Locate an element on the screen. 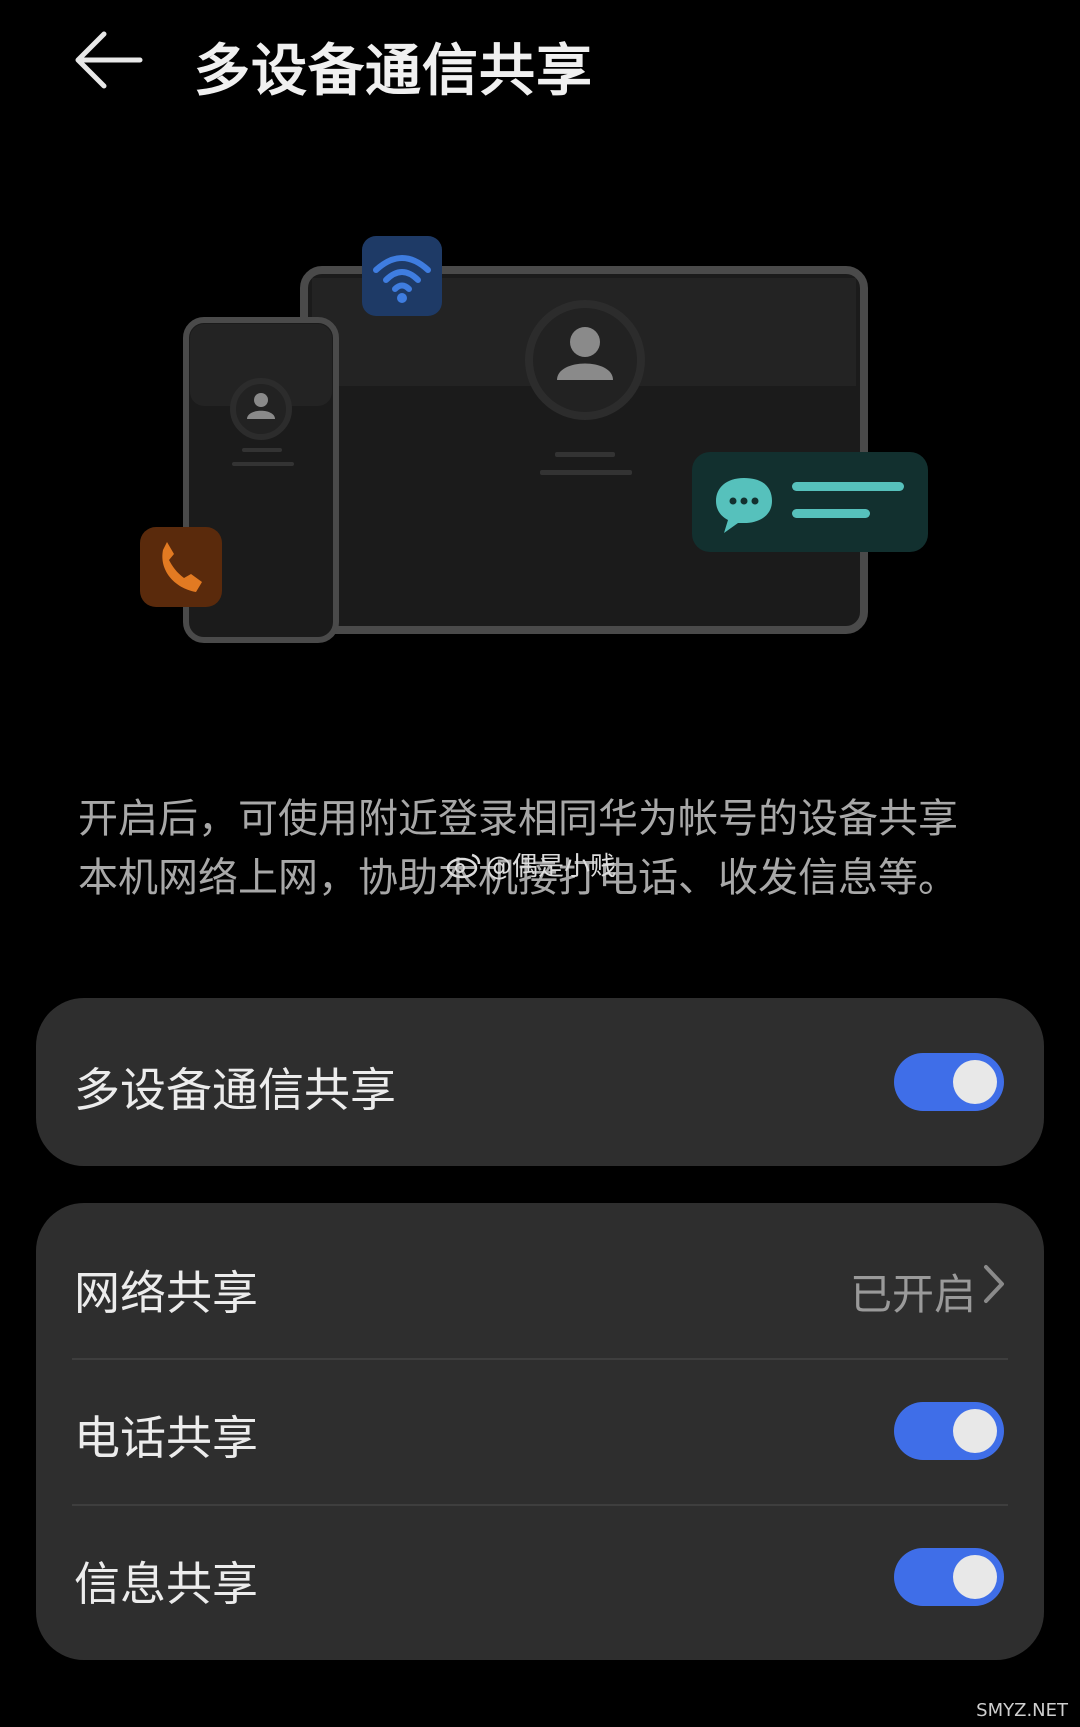 Image resolution: width=1080 pixels, height=1727 pixels. network-sharing-label: 网络共享 is located at coordinates (166, 1293).